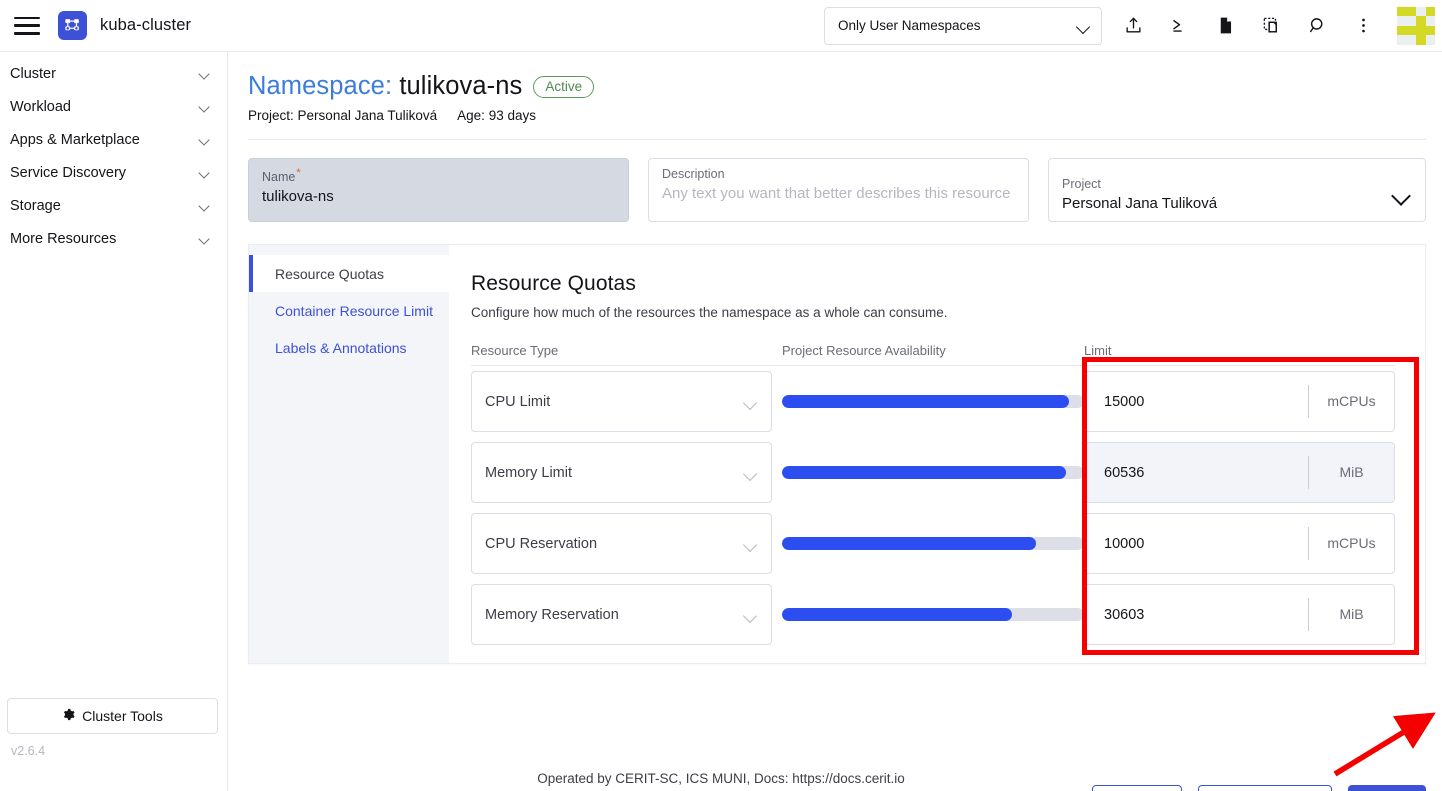  Describe the element at coordinates (28, 751) in the screenshot. I see `app-version: v2.6.4` at that location.